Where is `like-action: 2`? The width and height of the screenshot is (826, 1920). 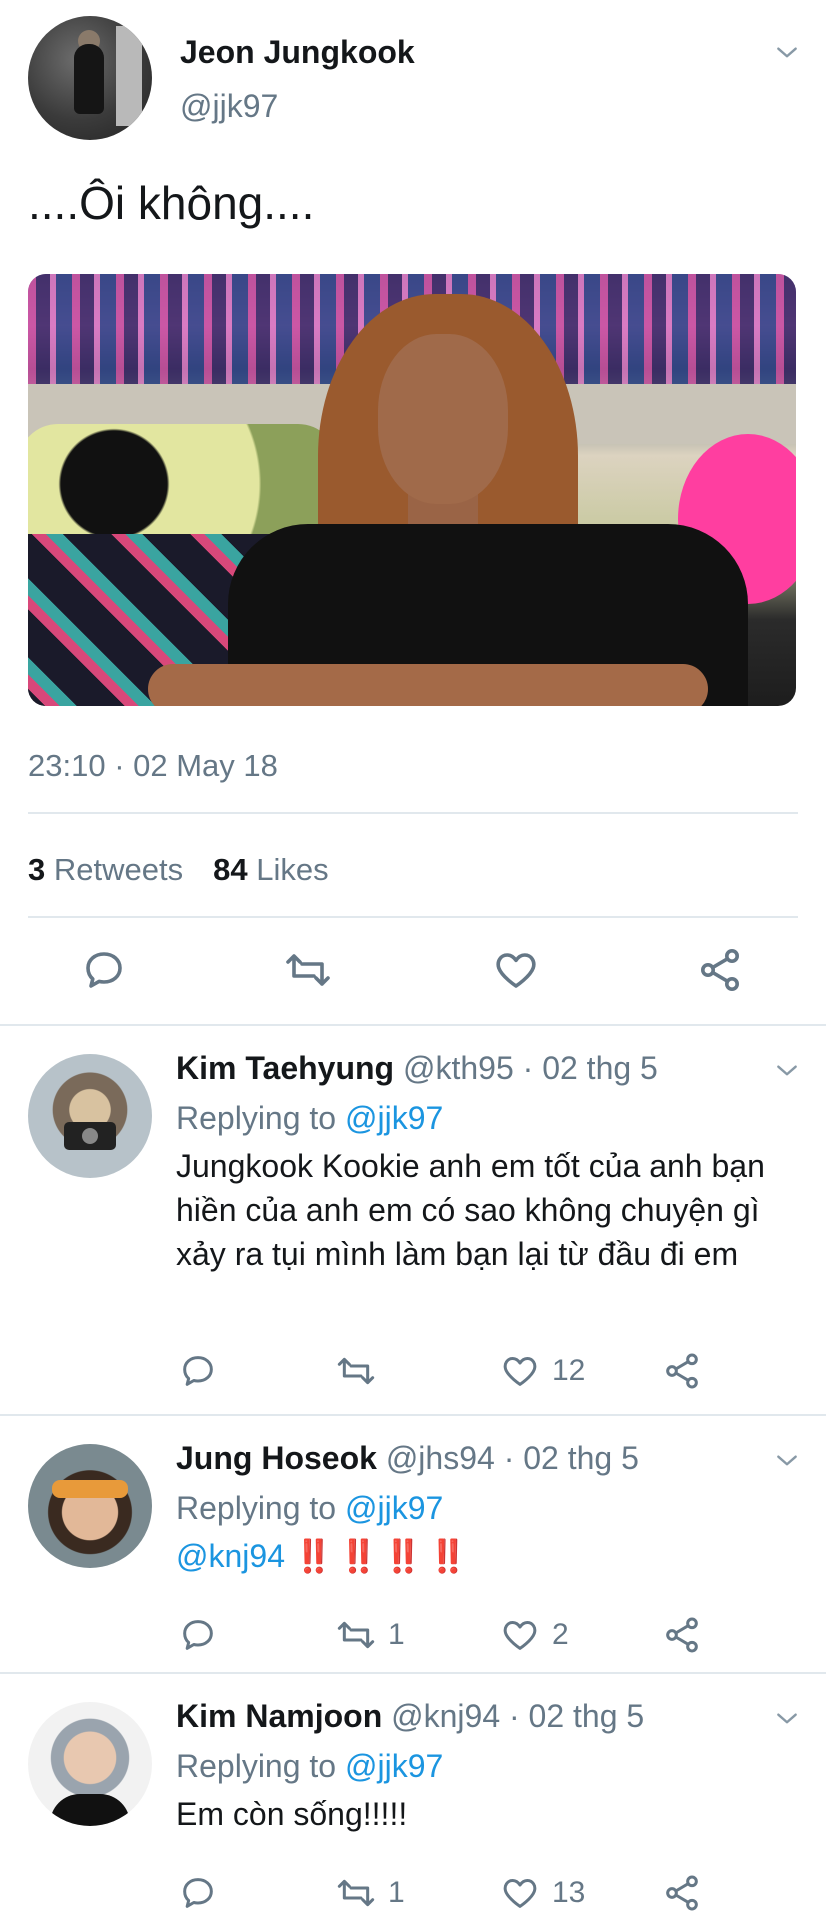 like-action: 2 is located at coordinates (534, 1635).